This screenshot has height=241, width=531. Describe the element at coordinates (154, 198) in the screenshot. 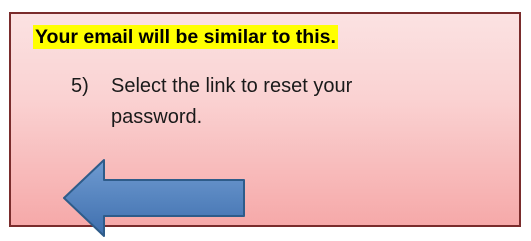

I see `left-arrow-icon` at that location.